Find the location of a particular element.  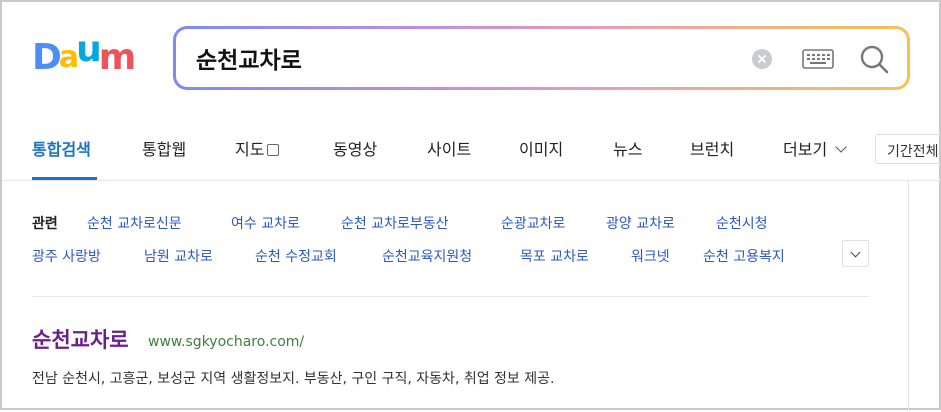

related-link: 광양 교차로 is located at coordinates (640, 223).